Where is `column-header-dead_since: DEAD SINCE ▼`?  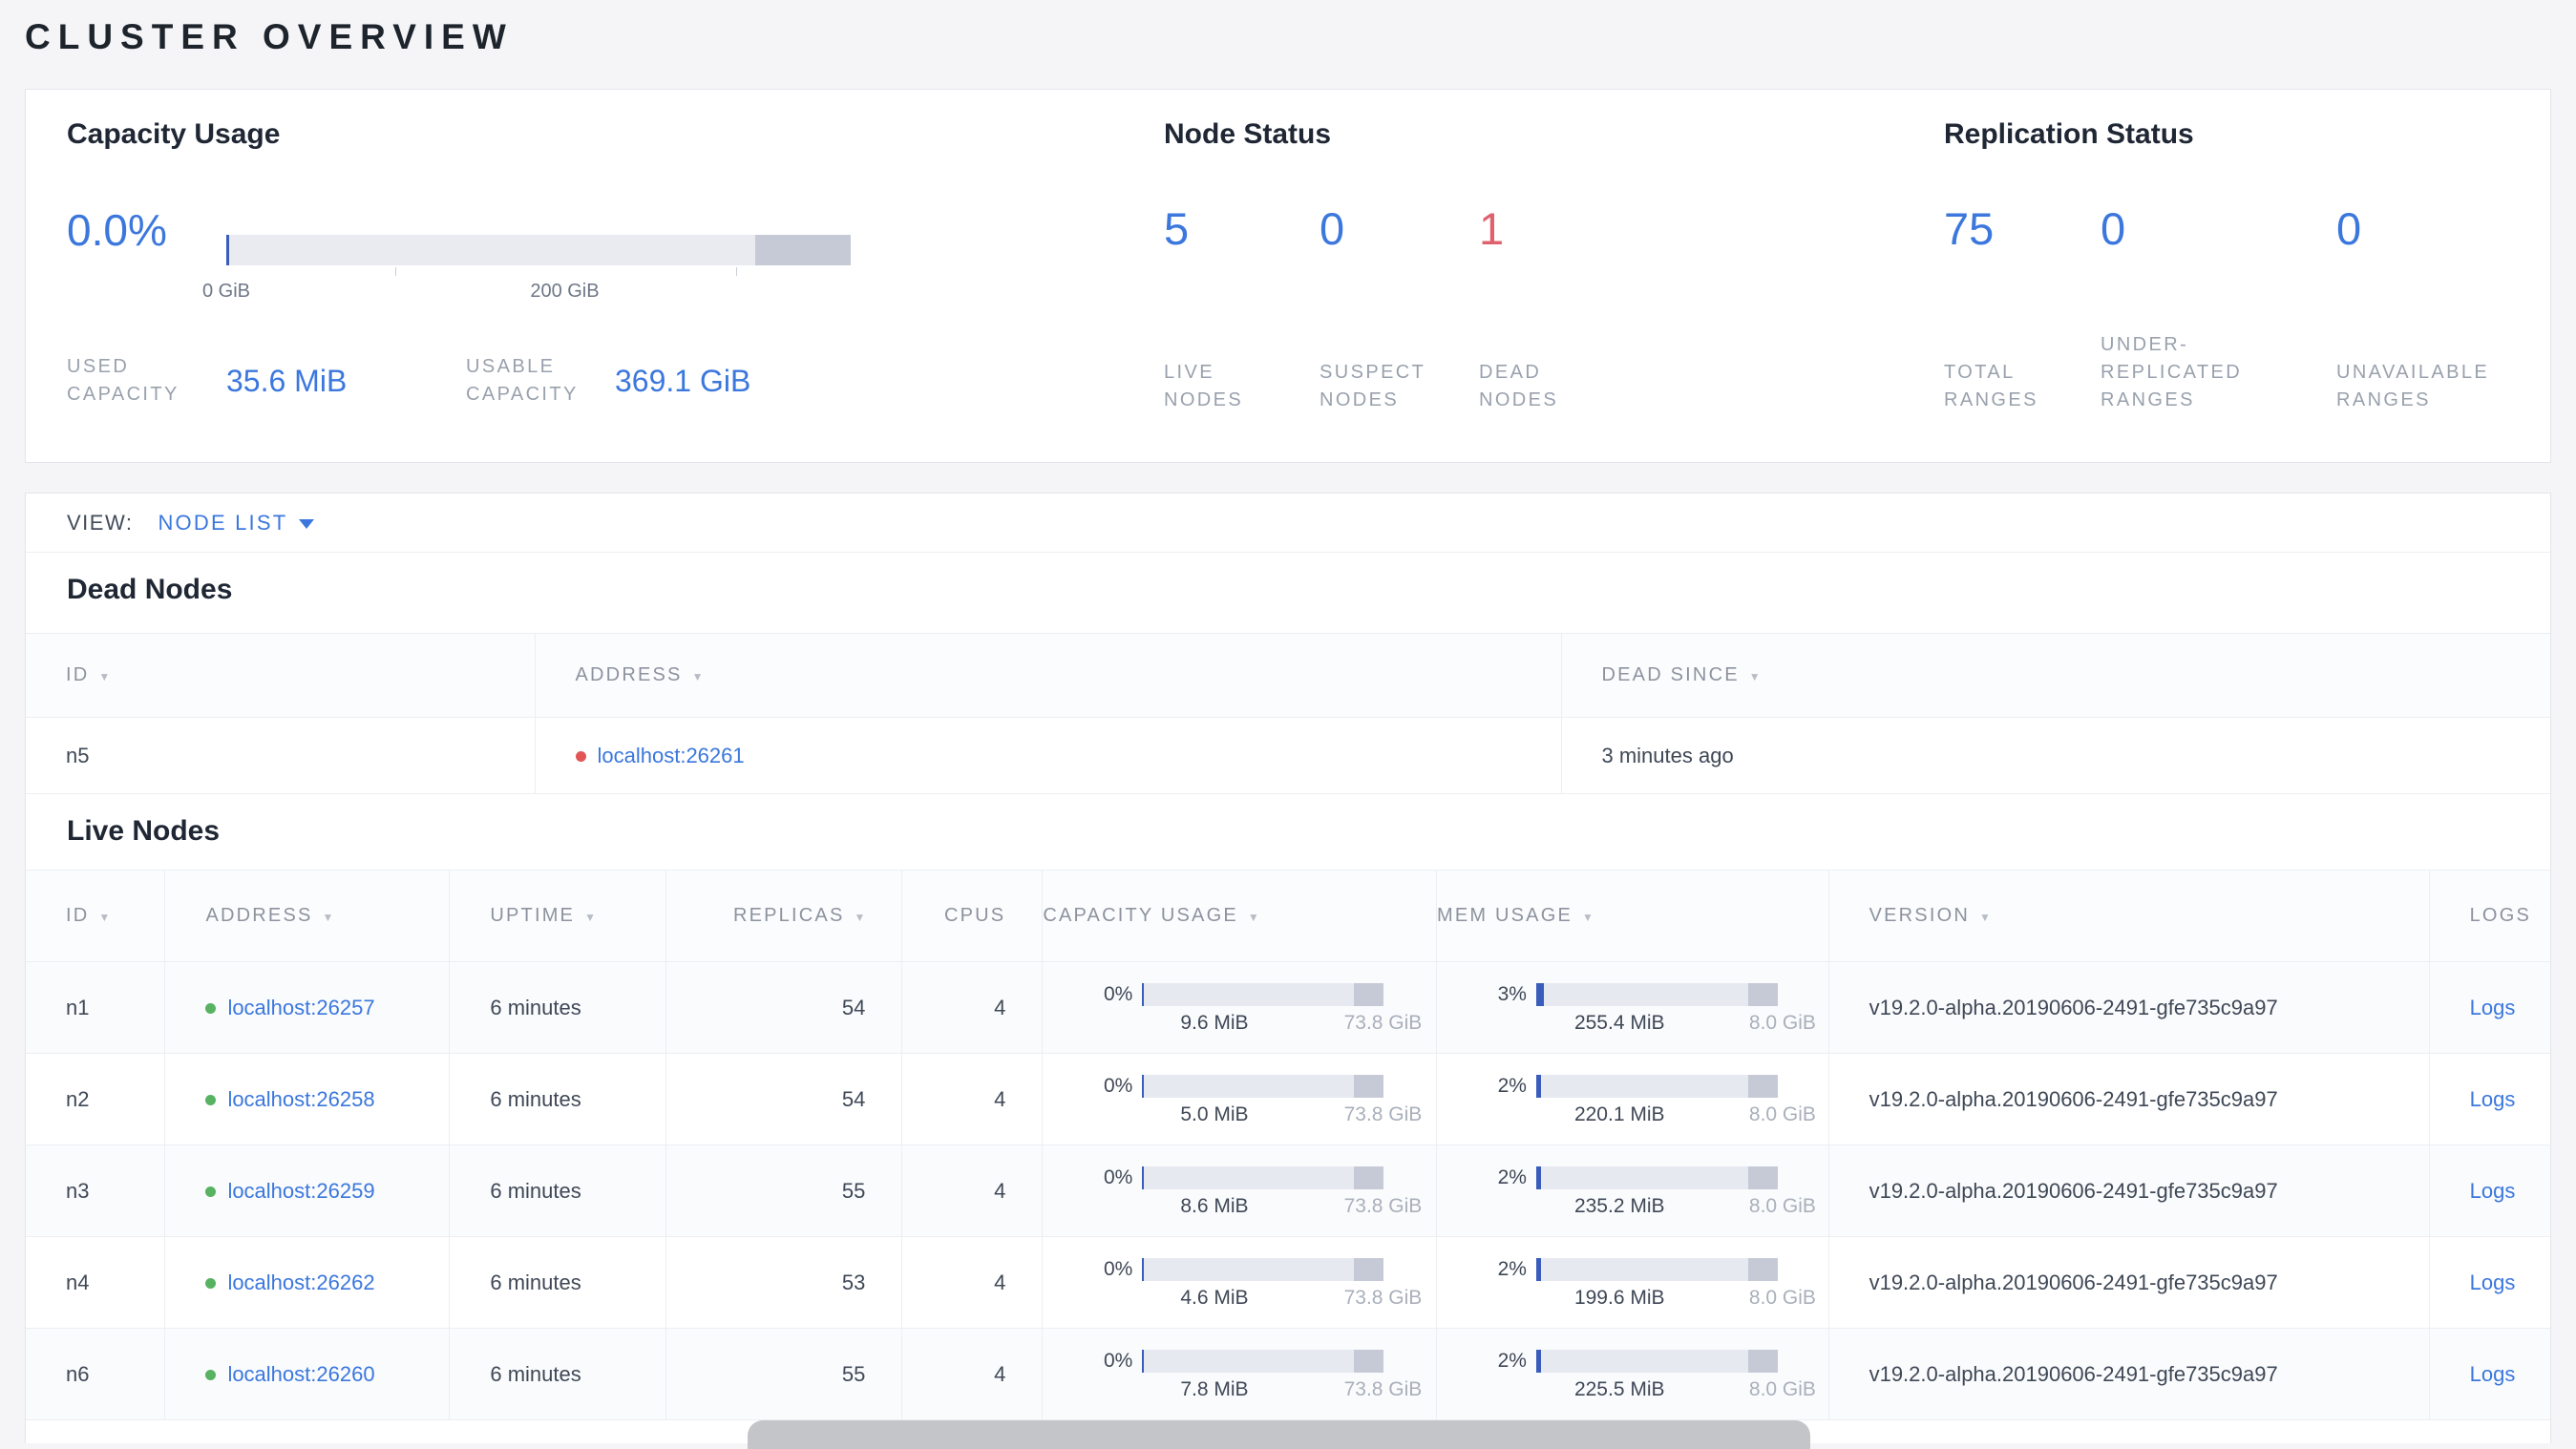
column-header-dead_since: DEAD SINCE ▼ is located at coordinates (2055, 676).